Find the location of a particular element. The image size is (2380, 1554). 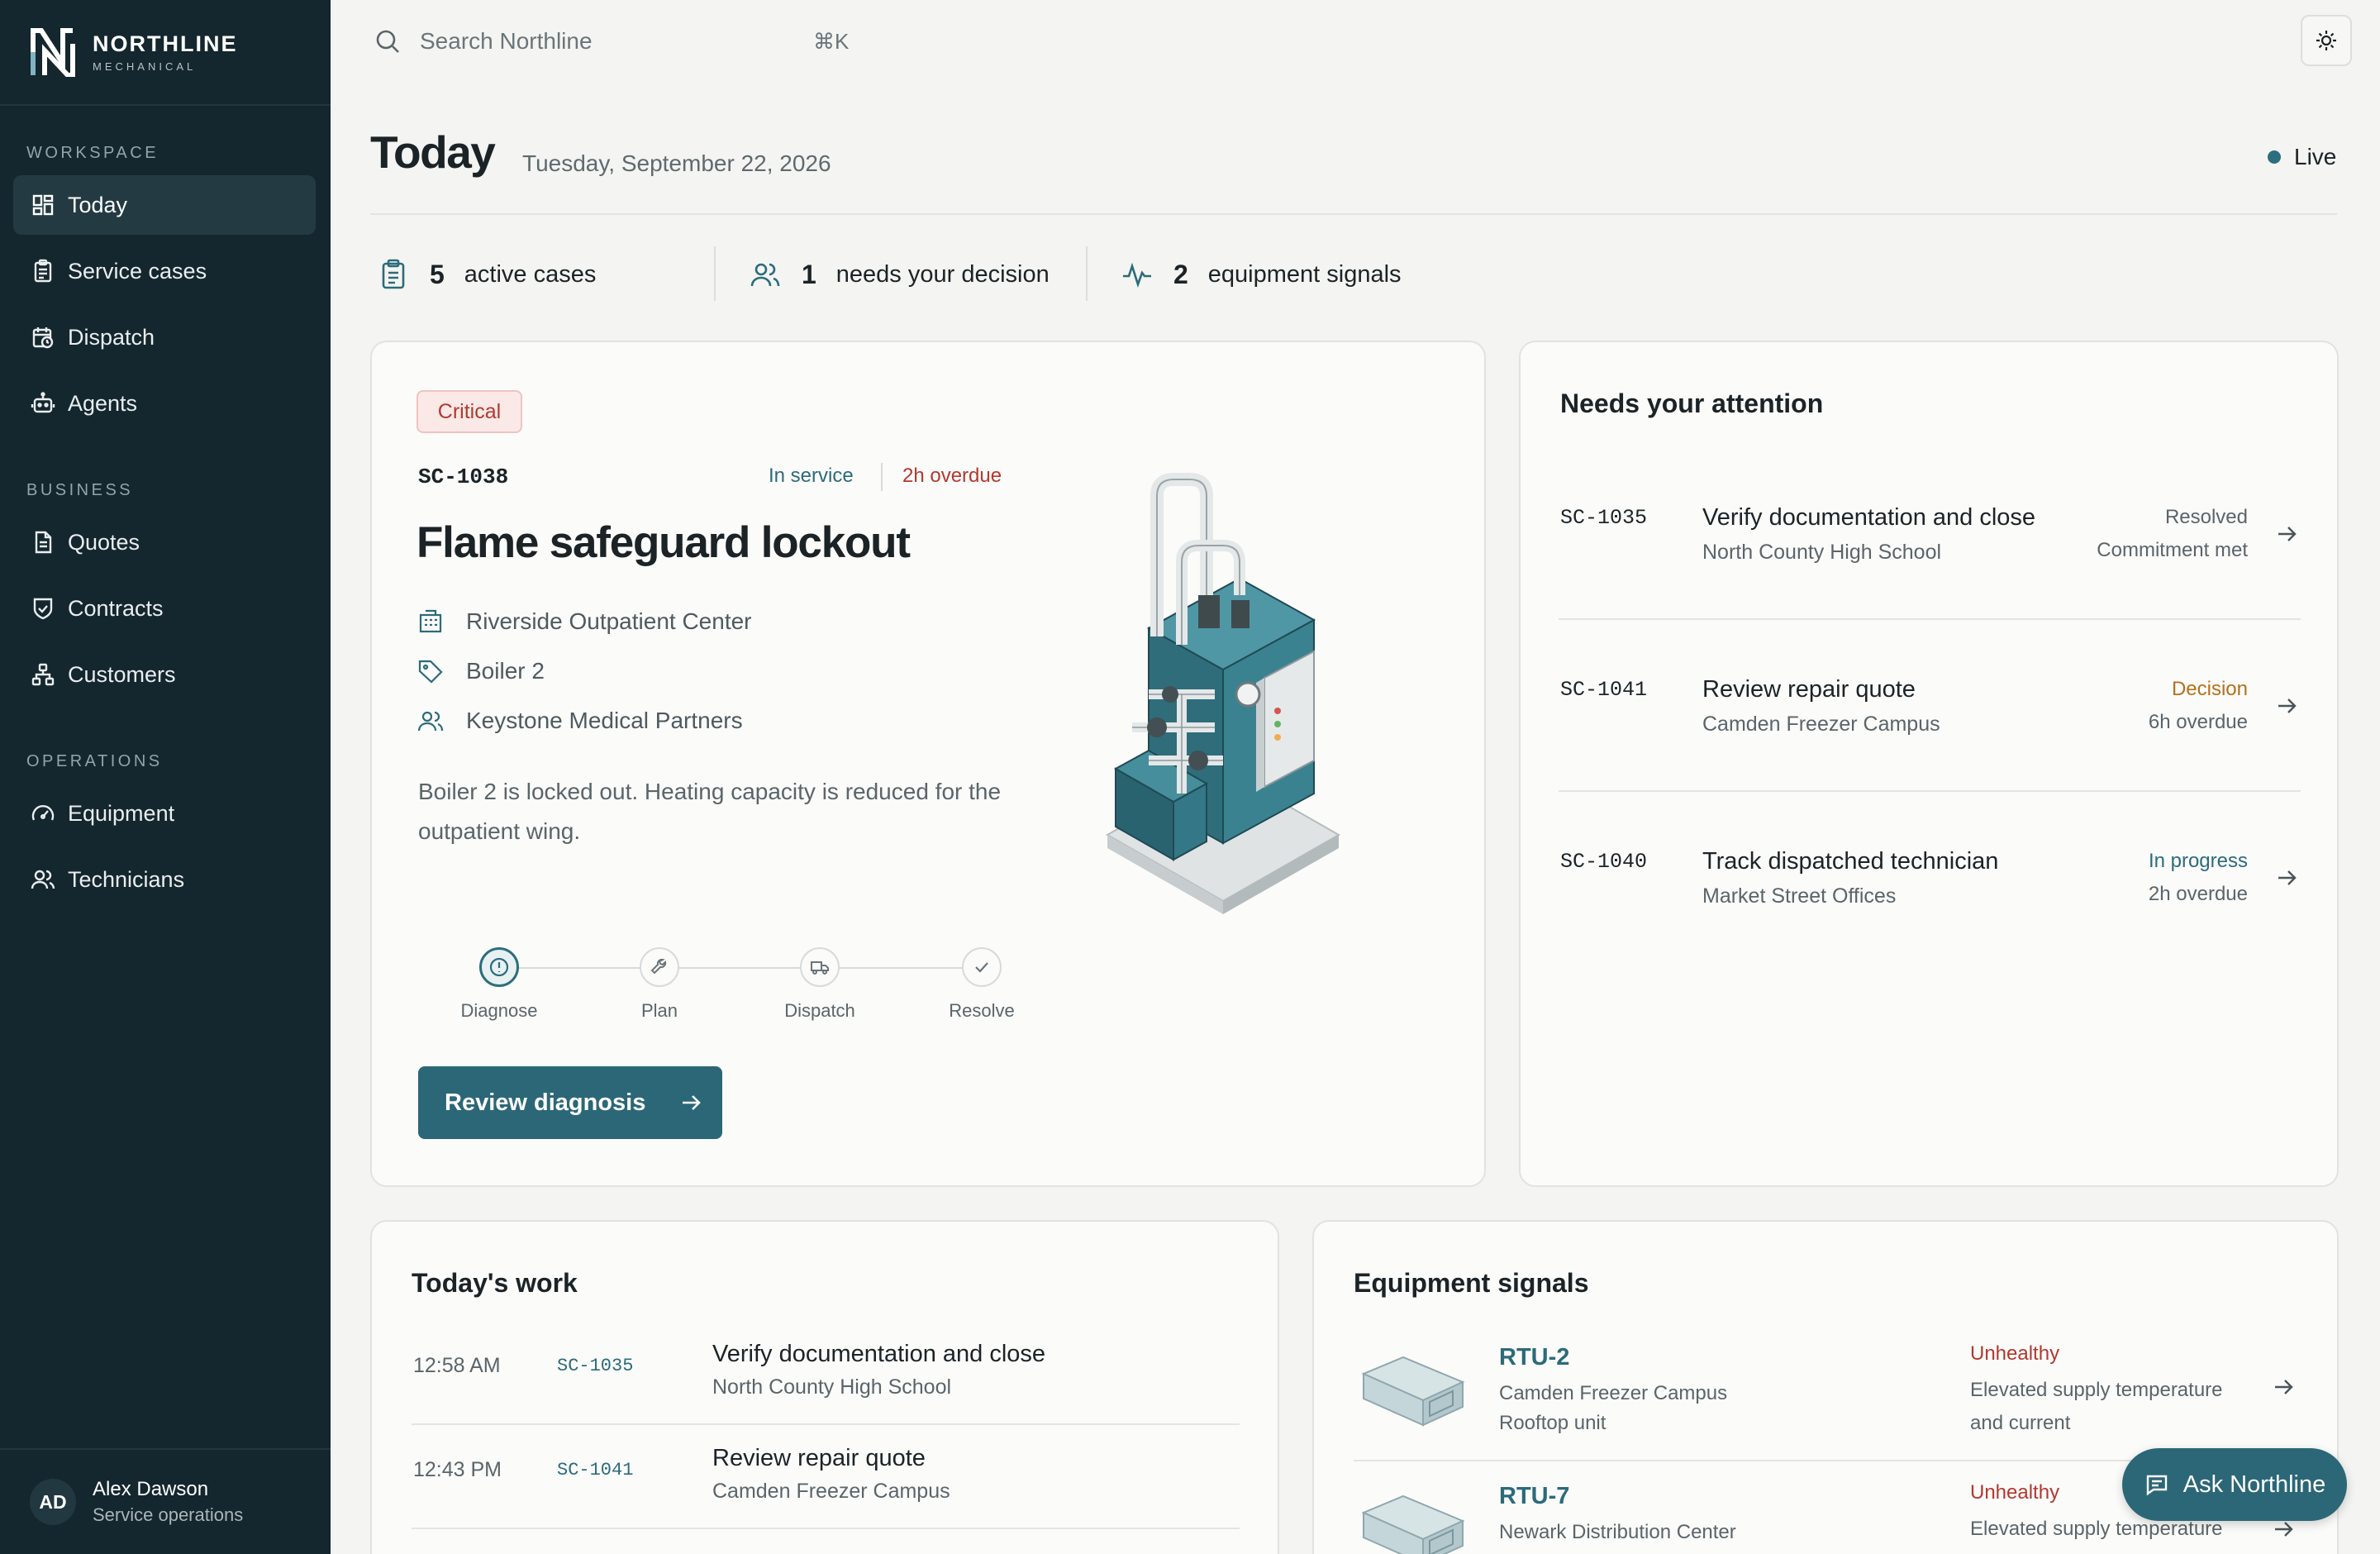

stat-value: 1 is located at coordinates (809, 274).